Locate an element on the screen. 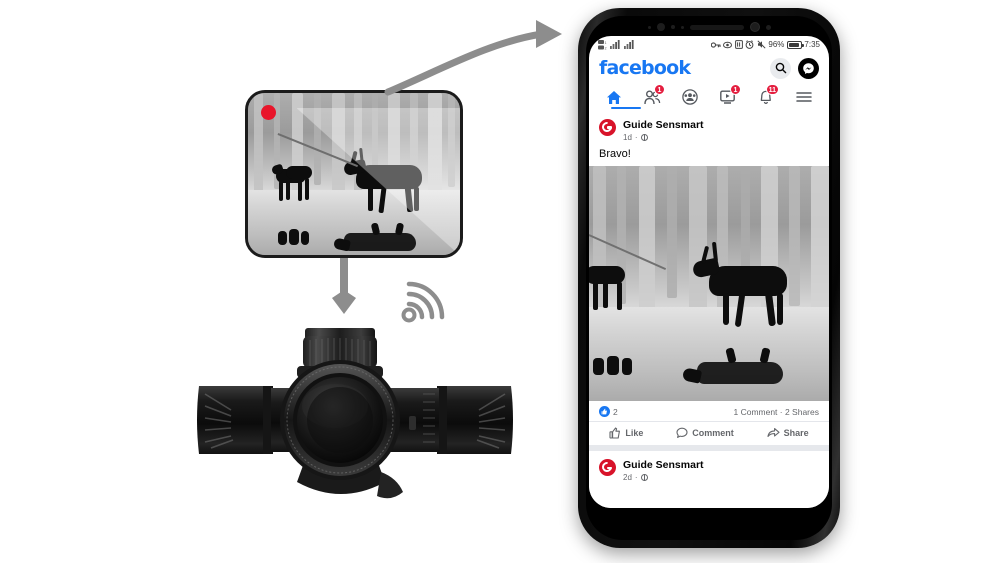  nfc-icon is located at coordinates (739, 44).